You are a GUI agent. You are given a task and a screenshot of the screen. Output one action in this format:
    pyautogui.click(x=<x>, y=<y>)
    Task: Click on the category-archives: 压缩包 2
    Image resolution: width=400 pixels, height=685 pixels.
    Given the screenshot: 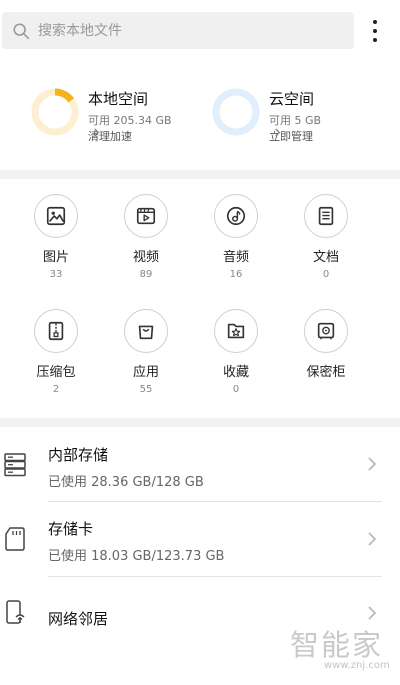 What is the action you would take?
    pyautogui.click(x=56, y=352)
    